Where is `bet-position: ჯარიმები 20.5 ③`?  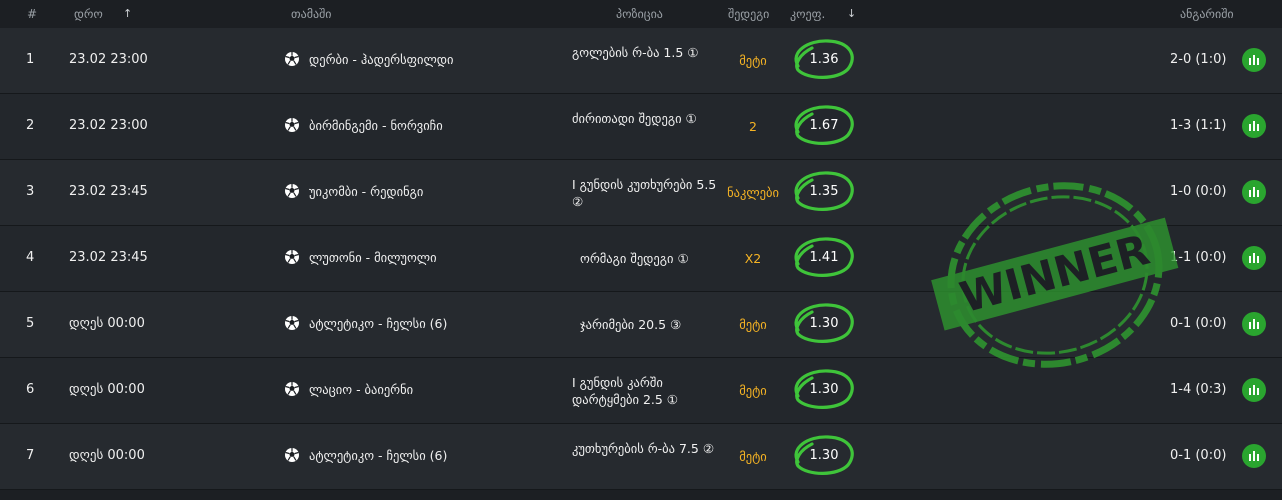 bet-position: ჯარიმები 20.5 ③ is located at coordinates (631, 324).